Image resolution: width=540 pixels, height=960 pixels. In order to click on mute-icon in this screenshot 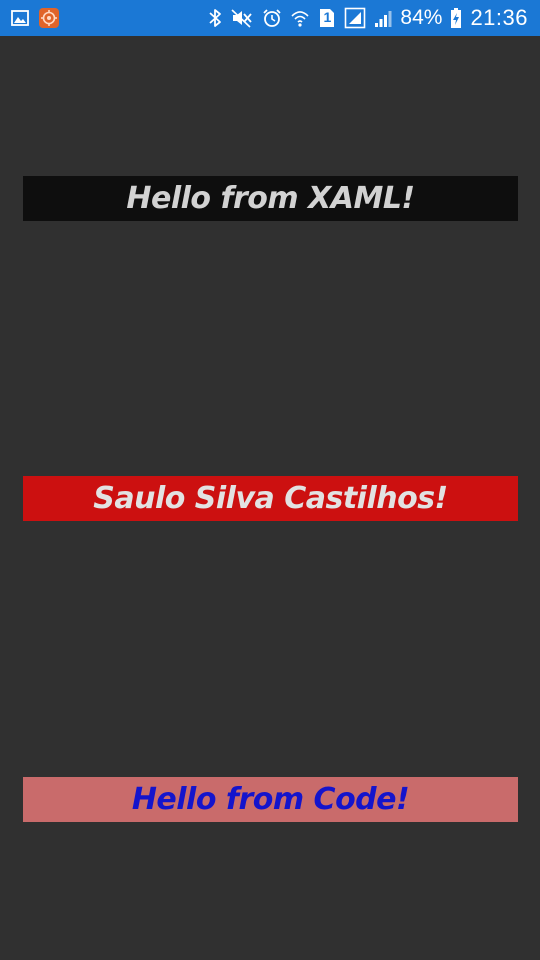, I will do `click(242, 18)`.